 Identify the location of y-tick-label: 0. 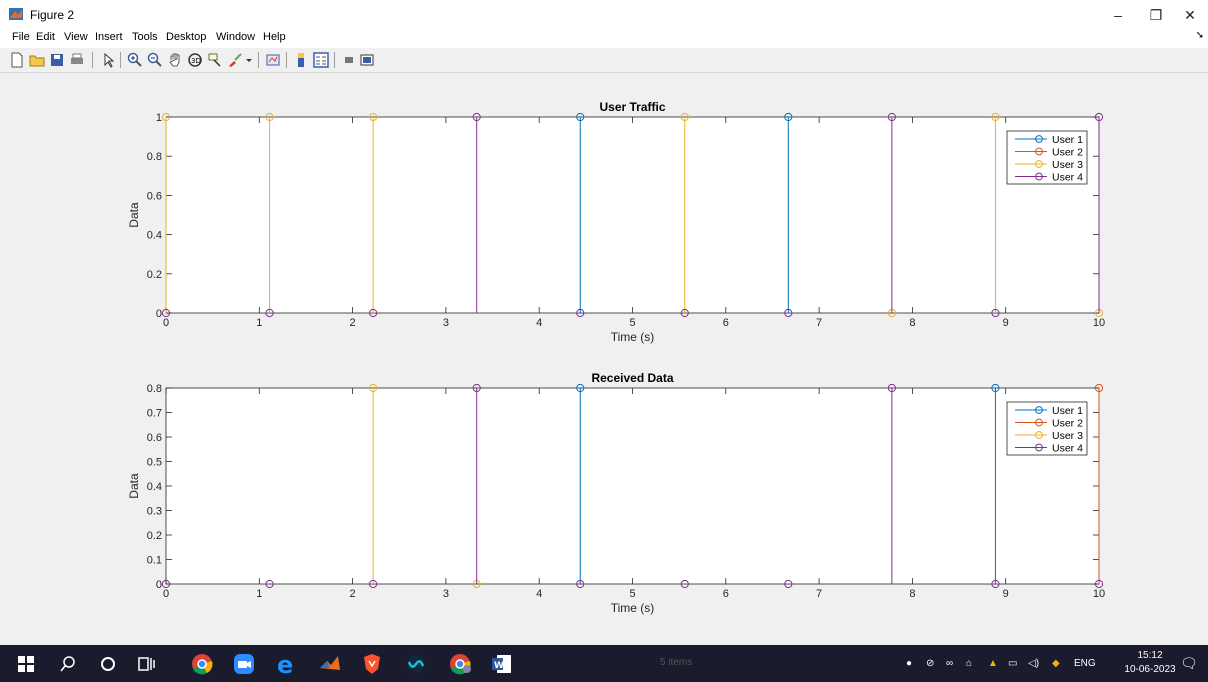
(159, 314).